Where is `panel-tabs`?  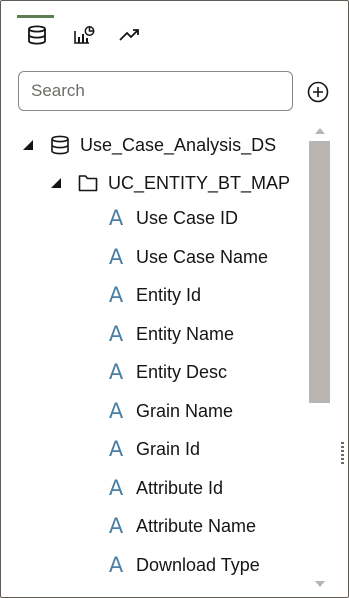
panel-tabs is located at coordinates (84, 35).